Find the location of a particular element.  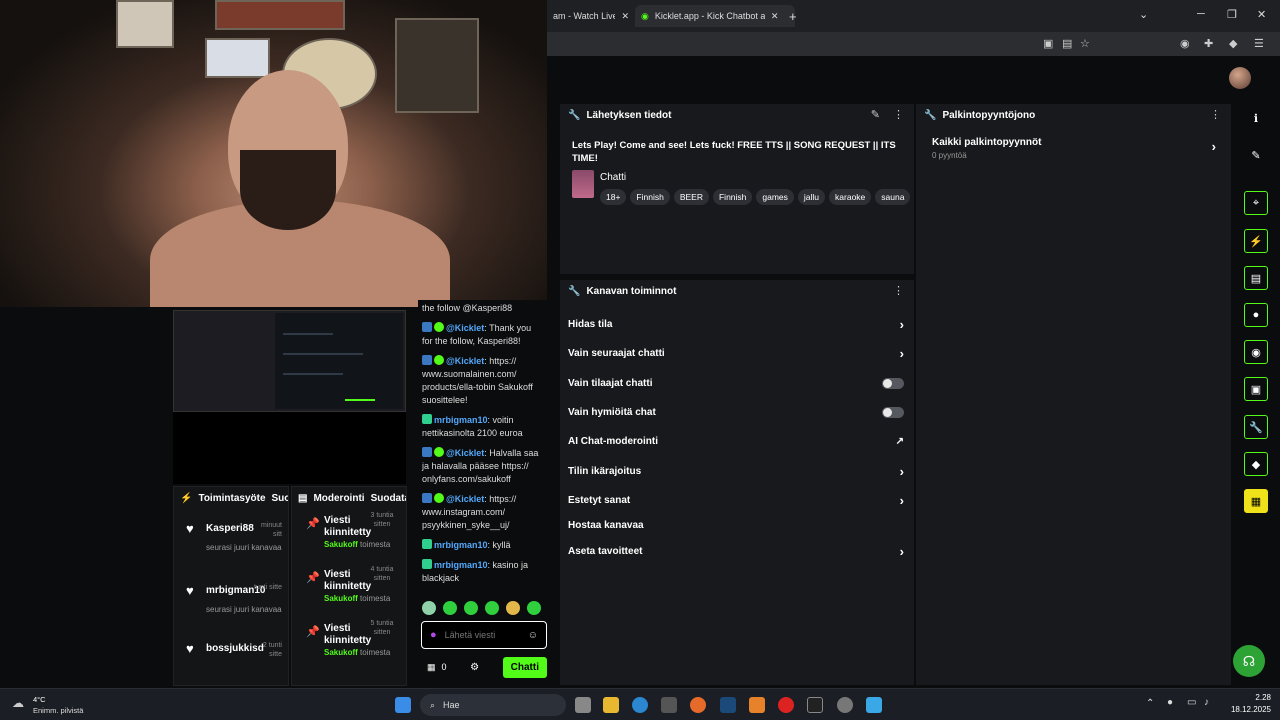

minimize-button: ─ is located at coordinates (1201, 14).